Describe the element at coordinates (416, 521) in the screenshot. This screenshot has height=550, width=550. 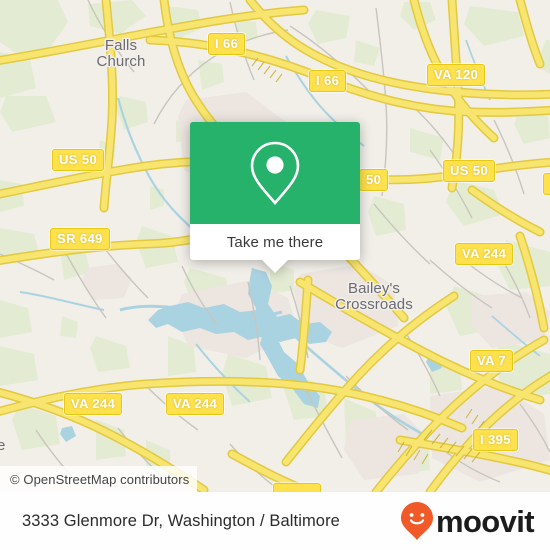
I see `moovit-smiley-pin-icon` at that location.